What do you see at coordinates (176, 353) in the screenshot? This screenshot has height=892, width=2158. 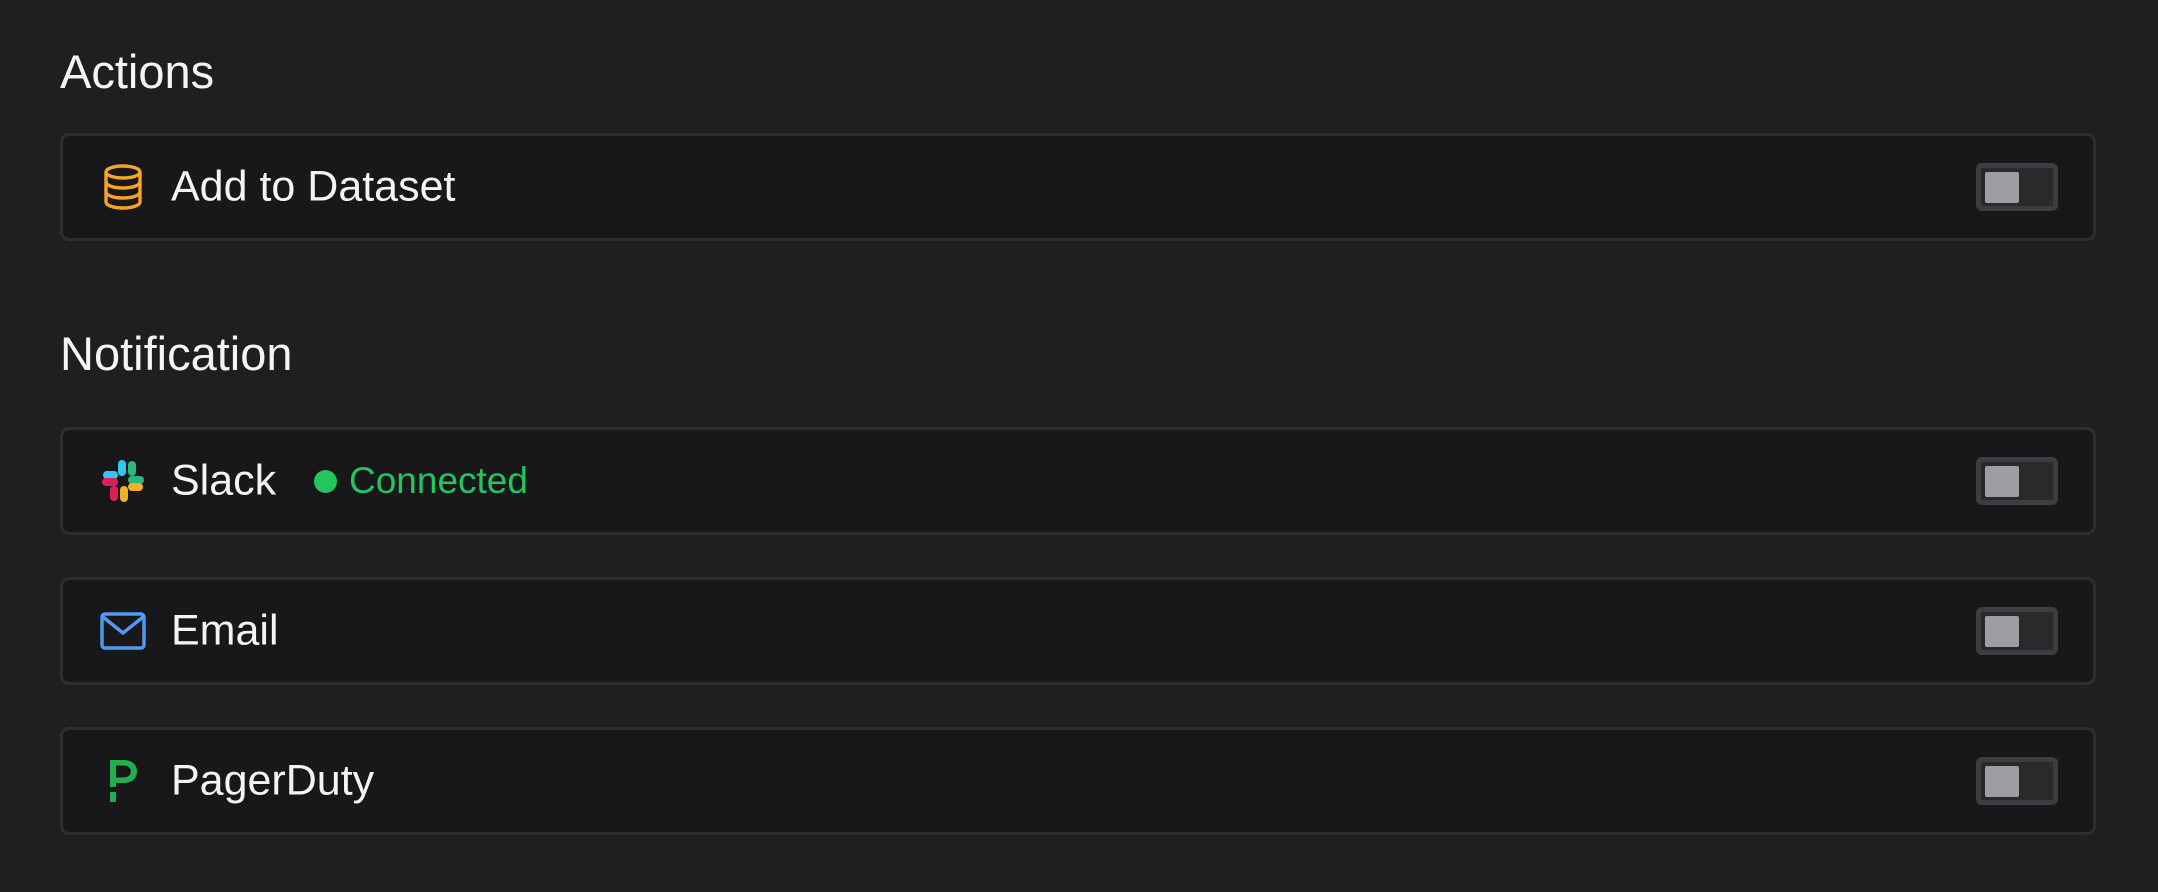 I see `notification-section-title: Notification` at bounding box center [176, 353].